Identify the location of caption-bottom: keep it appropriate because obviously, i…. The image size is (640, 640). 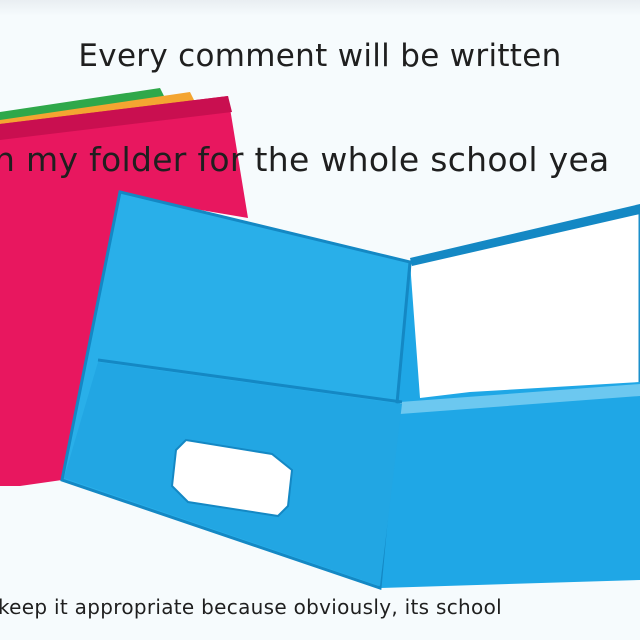
(251, 607).